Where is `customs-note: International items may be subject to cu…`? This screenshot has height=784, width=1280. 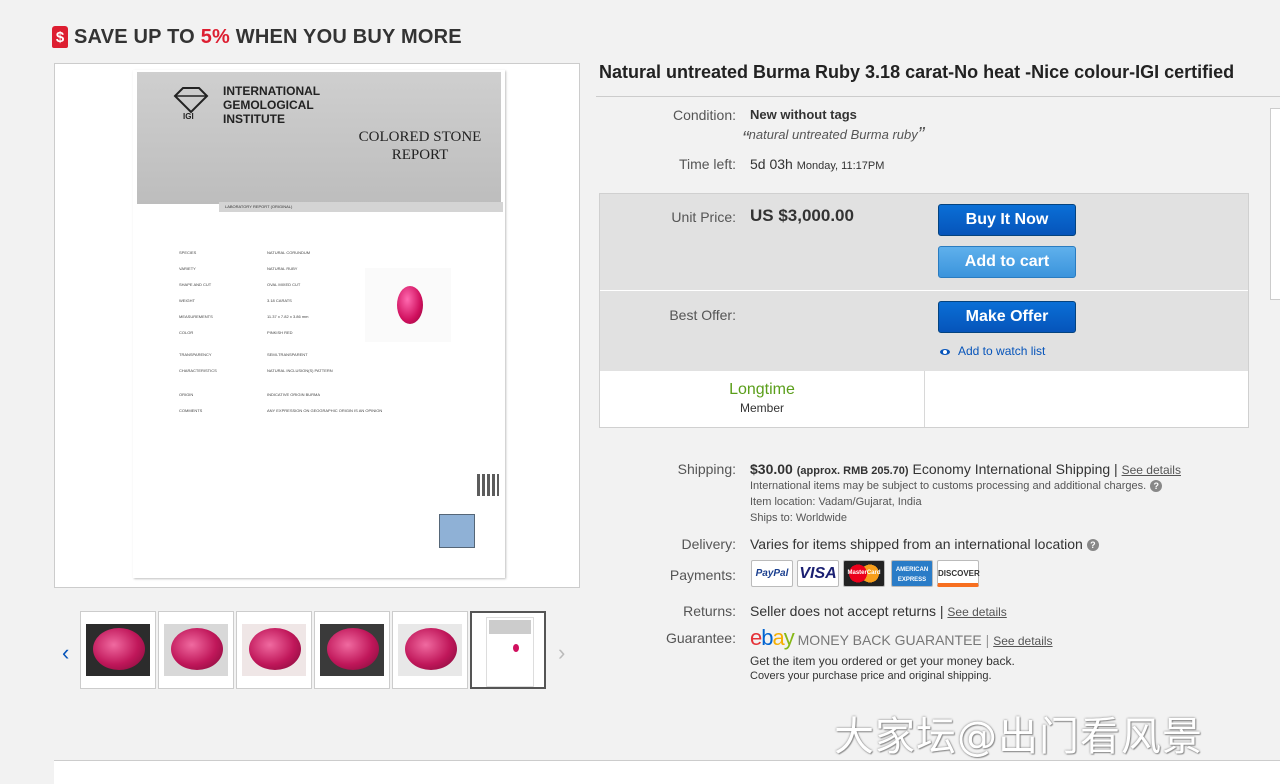
customs-note: International items may be subject to cu… is located at coordinates (956, 486).